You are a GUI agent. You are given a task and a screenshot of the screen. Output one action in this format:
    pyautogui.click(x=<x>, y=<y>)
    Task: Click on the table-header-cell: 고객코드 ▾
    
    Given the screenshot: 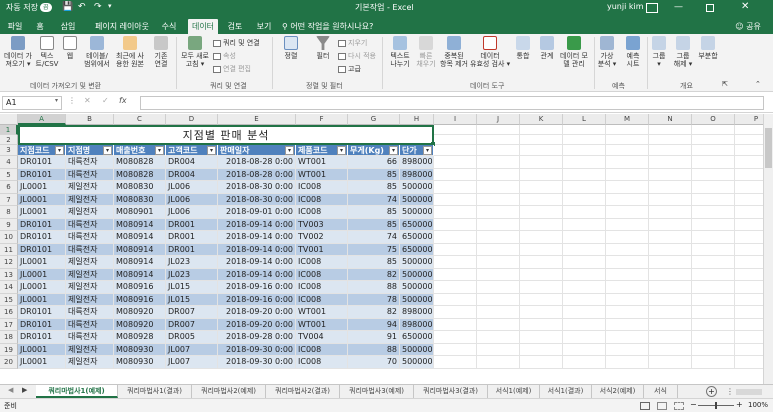 What is the action you would take?
    pyautogui.click(x=192, y=150)
    